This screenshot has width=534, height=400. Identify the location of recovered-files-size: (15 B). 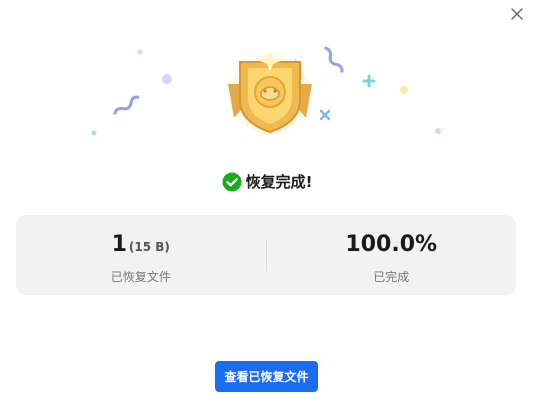
(149, 247).